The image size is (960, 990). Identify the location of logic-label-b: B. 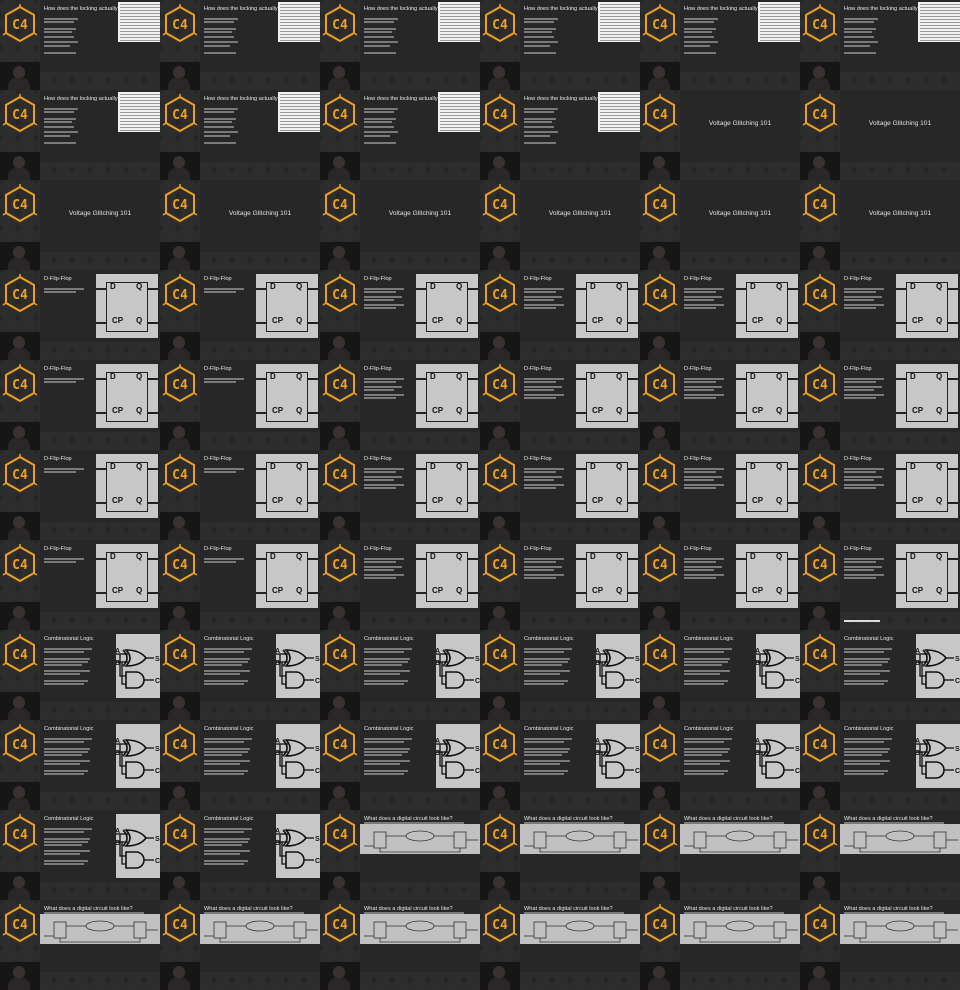
(598, 753).